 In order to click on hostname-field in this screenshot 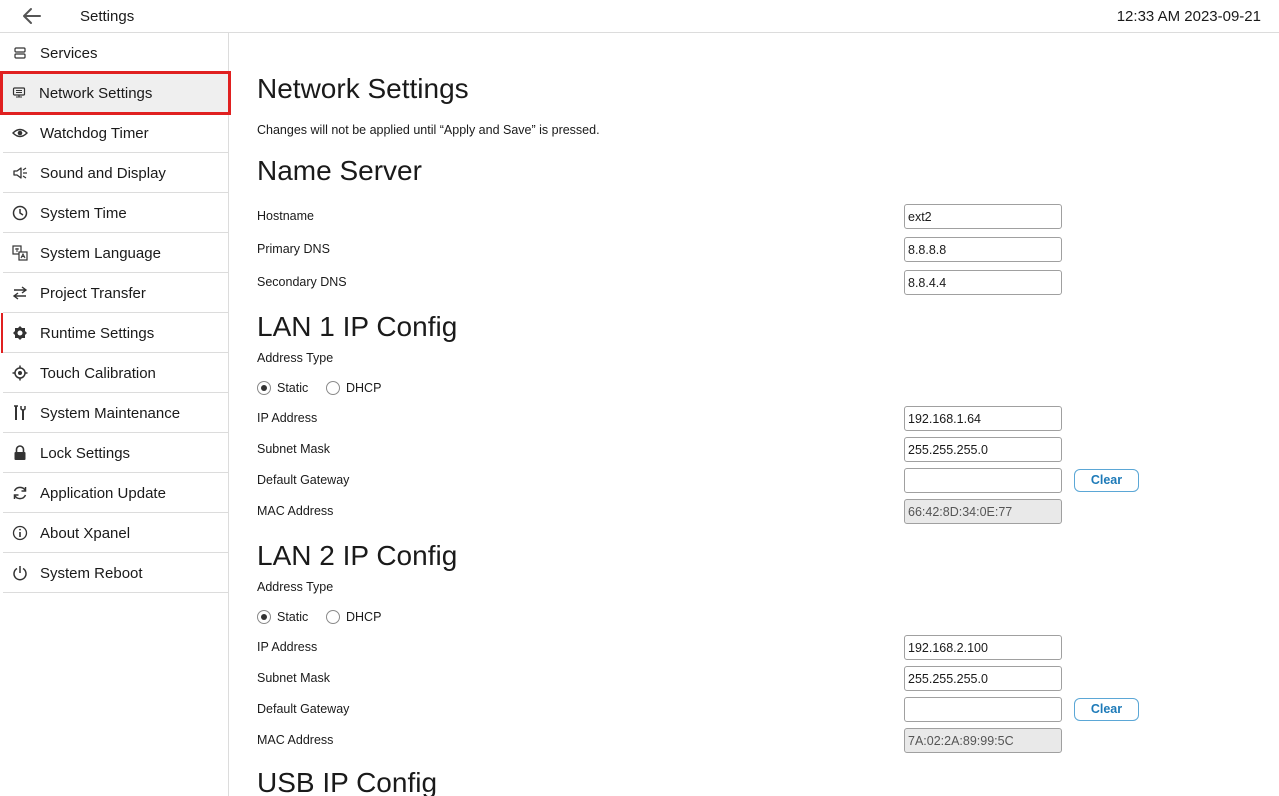, I will do `click(983, 216)`.